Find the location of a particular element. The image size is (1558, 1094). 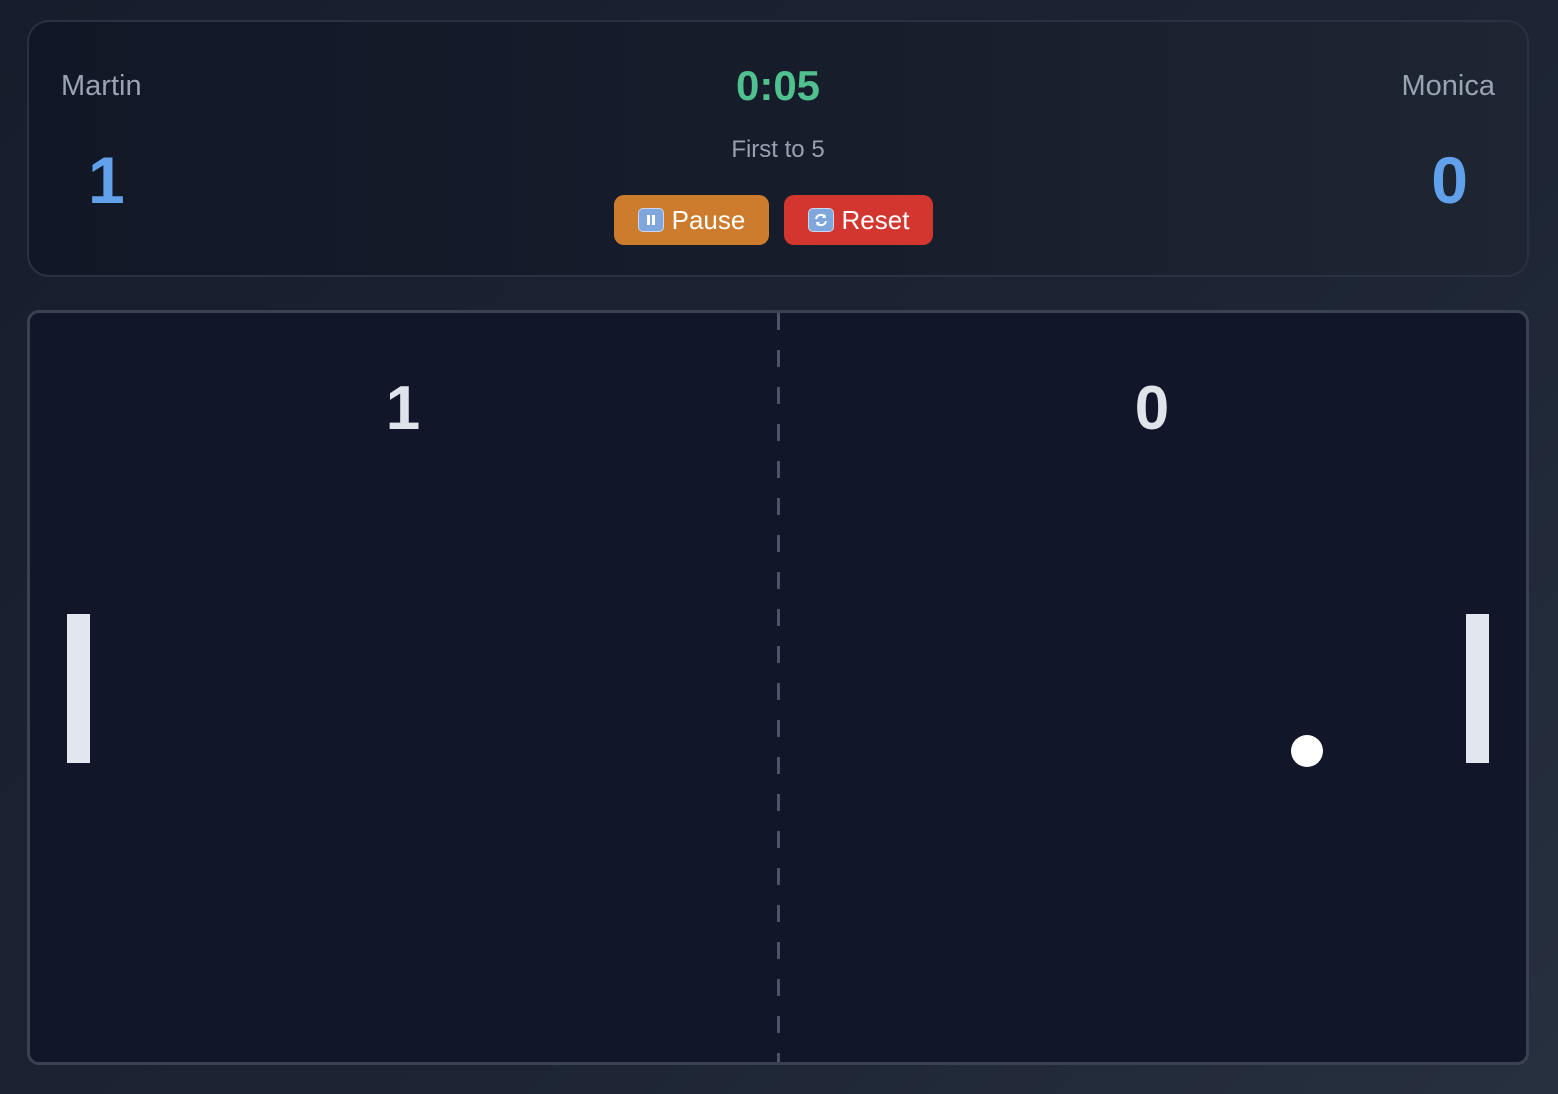

pause-icon is located at coordinates (650, 220).